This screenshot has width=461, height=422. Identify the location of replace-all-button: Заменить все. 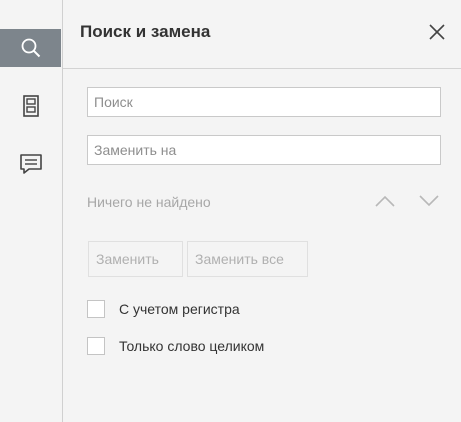
(247, 259).